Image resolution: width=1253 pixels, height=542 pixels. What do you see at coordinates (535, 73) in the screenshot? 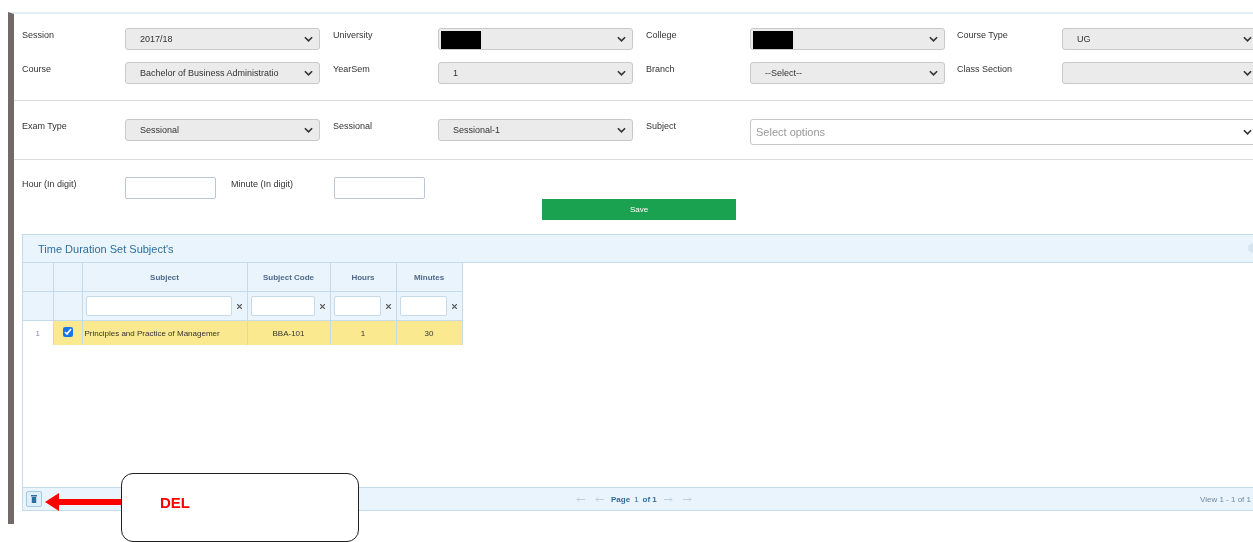
I see `dropdown: 1` at bounding box center [535, 73].